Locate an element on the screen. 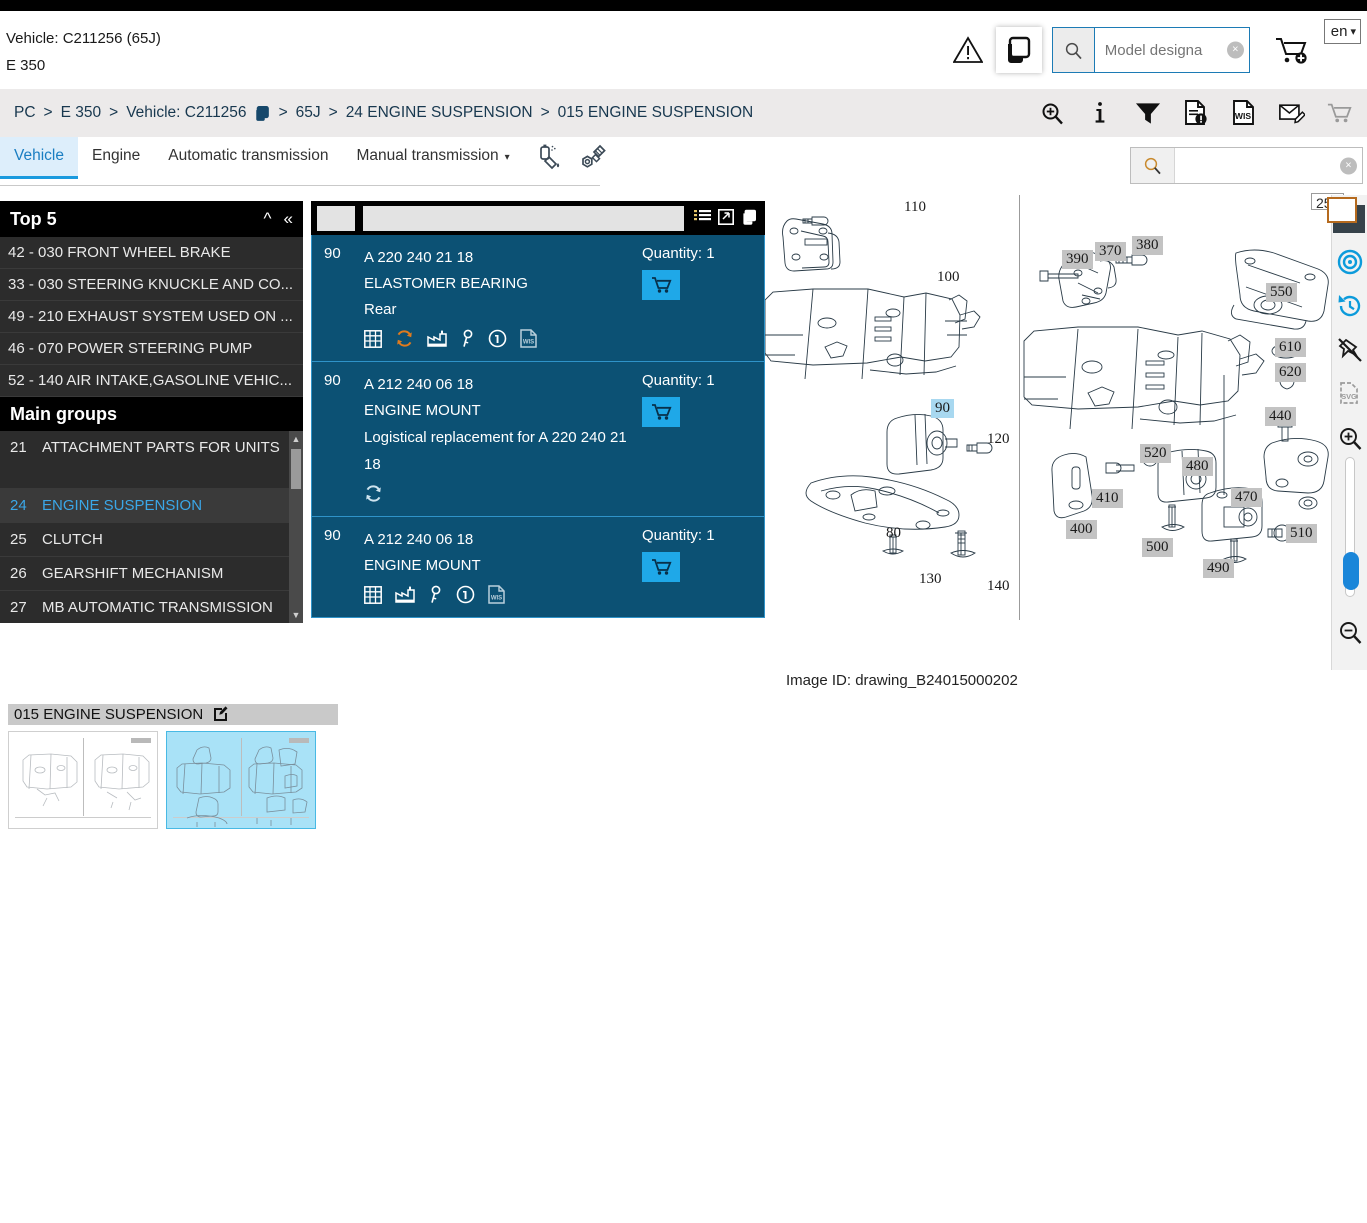 This screenshot has width=1367, height=1223. scrollbar-thumb is located at coordinates (296, 469).